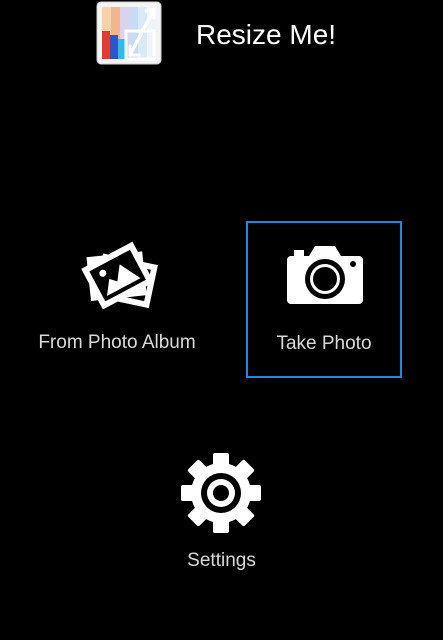 This screenshot has width=443, height=640. Describe the element at coordinates (221, 493) in the screenshot. I see `gear-icon` at that location.